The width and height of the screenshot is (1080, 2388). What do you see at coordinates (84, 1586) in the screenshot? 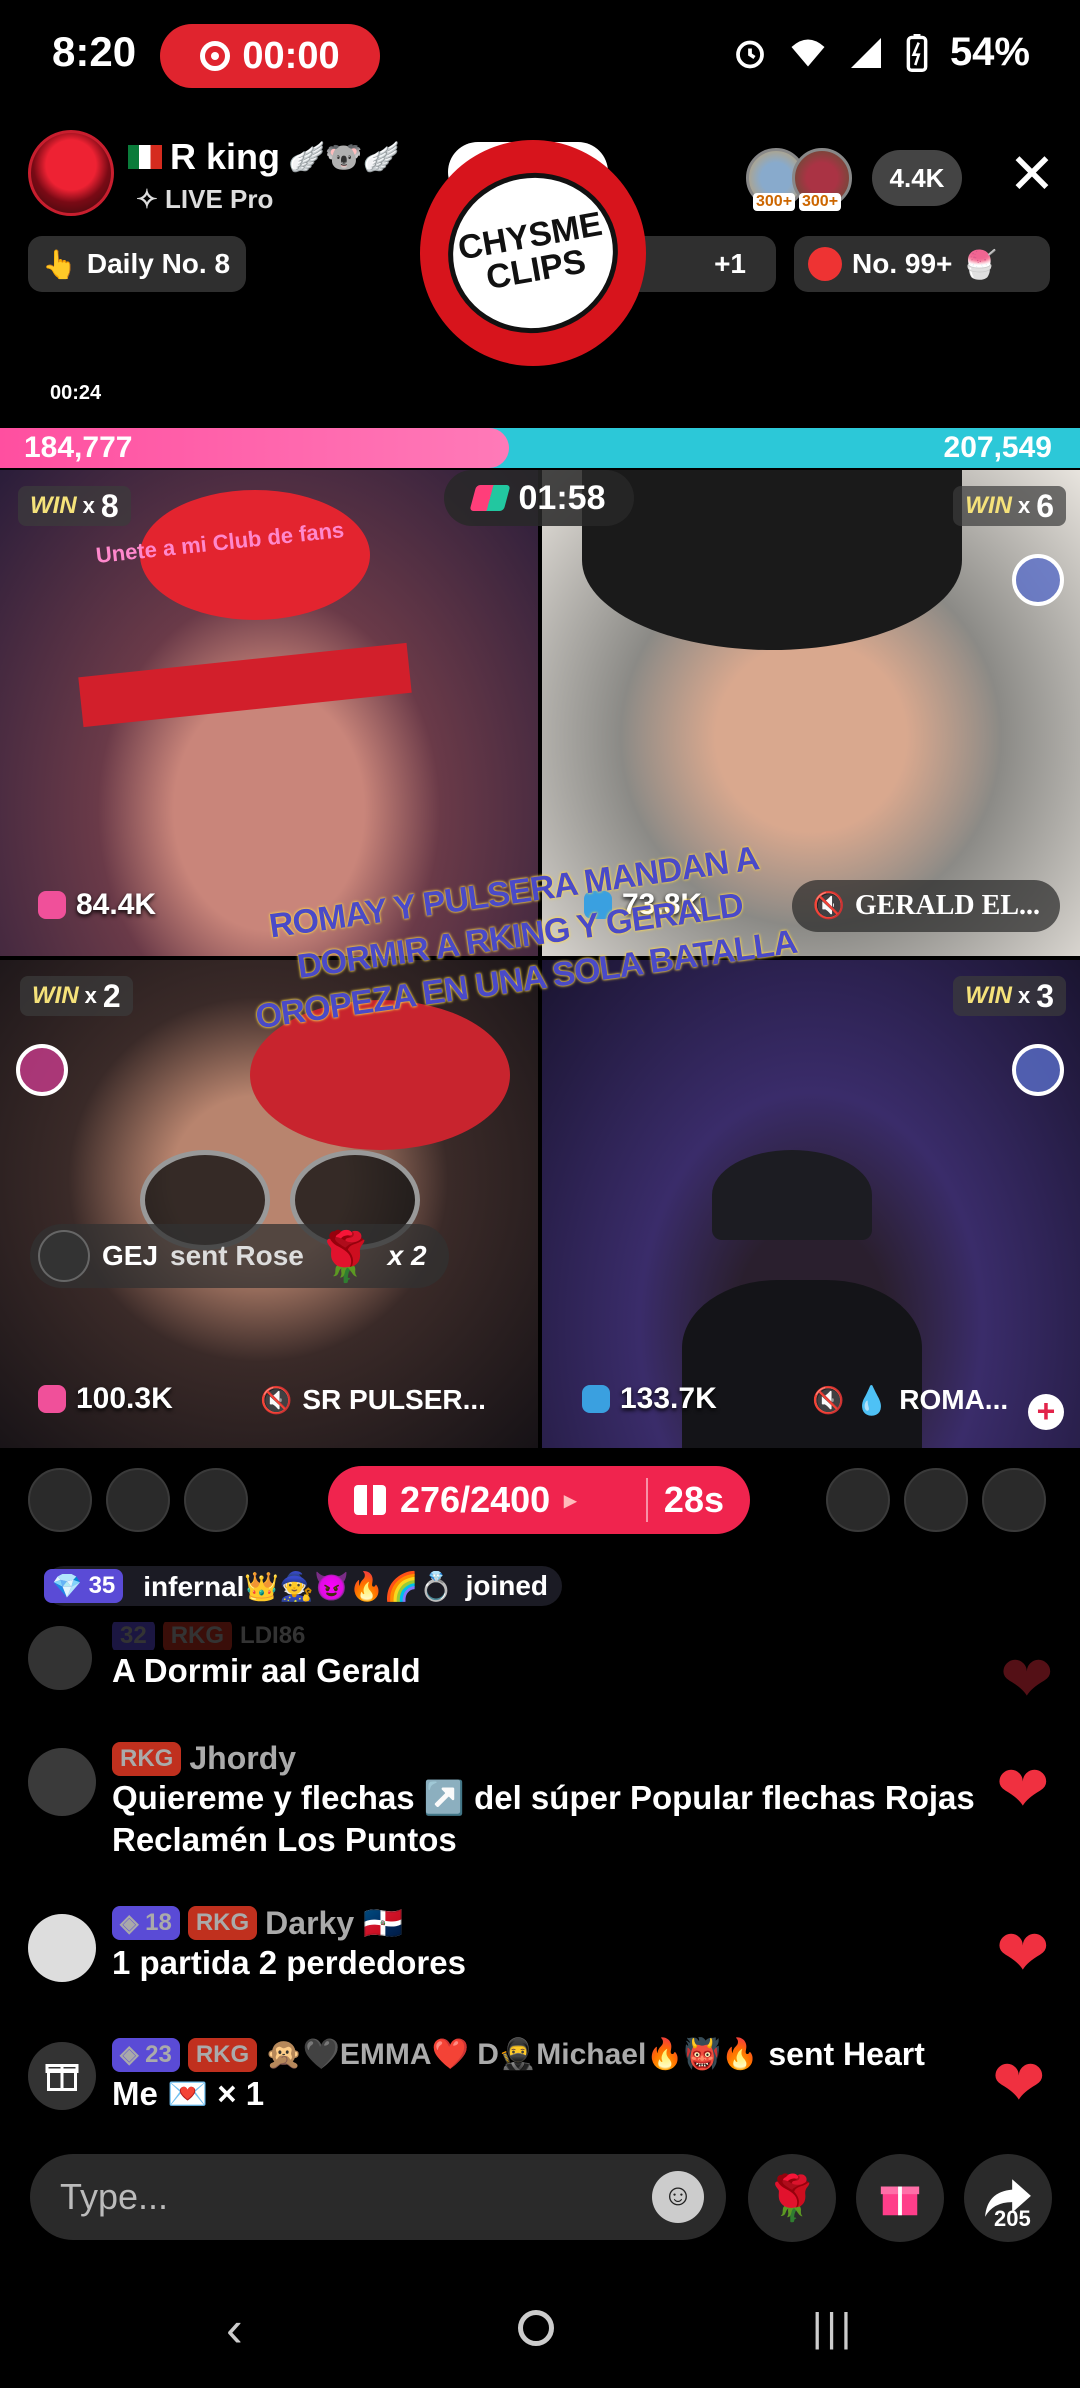
I see `level-badge: 💎 35` at bounding box center [84, 1586].